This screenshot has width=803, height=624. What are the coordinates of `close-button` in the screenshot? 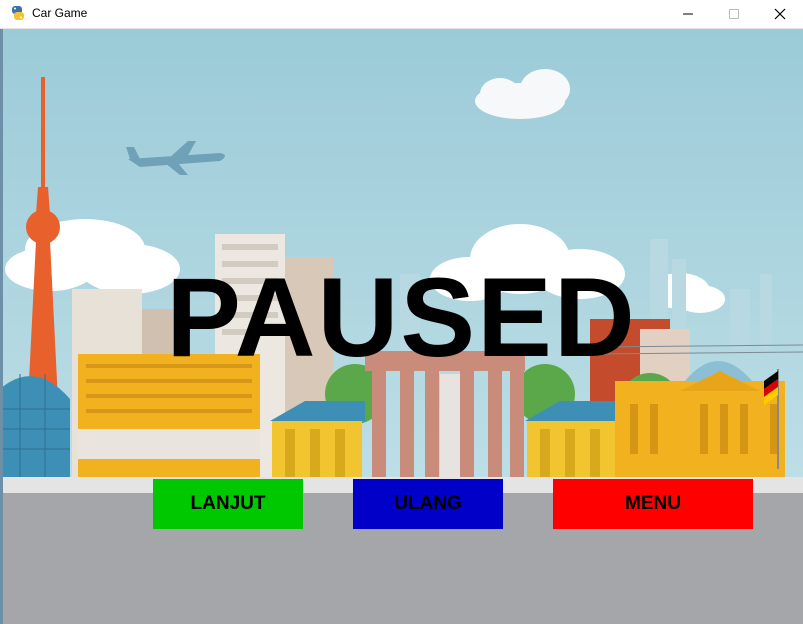 It's located at (780, 14).